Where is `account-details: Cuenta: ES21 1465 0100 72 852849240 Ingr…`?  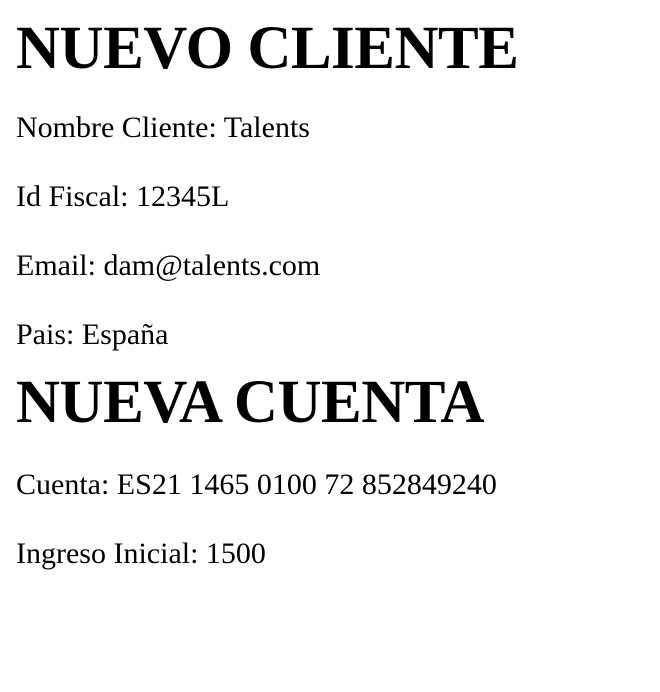
account-details: Cuenta: ES21 1465 0100 72 852849240 Ingr… is located at coordinates (330, 519).